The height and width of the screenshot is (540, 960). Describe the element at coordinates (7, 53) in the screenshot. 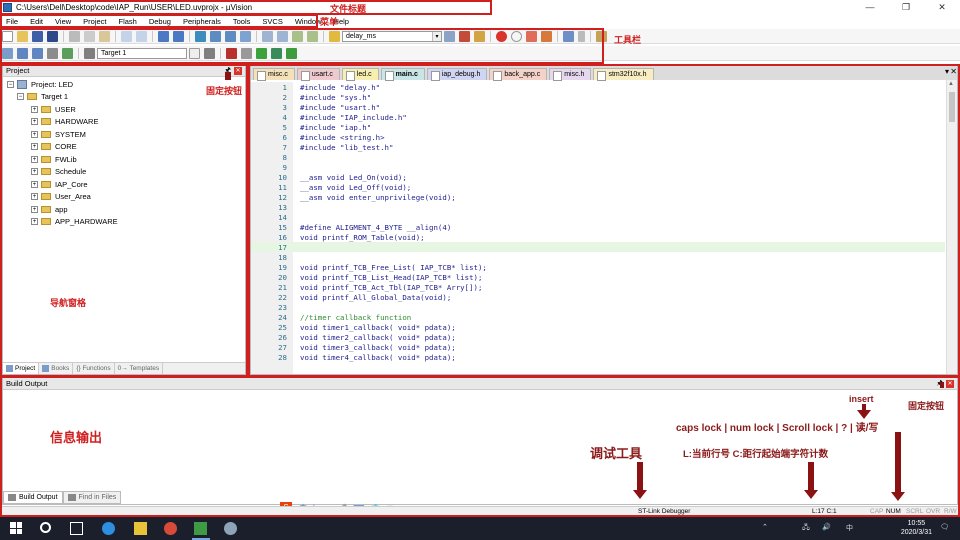

I see `translate-icon` at that location.